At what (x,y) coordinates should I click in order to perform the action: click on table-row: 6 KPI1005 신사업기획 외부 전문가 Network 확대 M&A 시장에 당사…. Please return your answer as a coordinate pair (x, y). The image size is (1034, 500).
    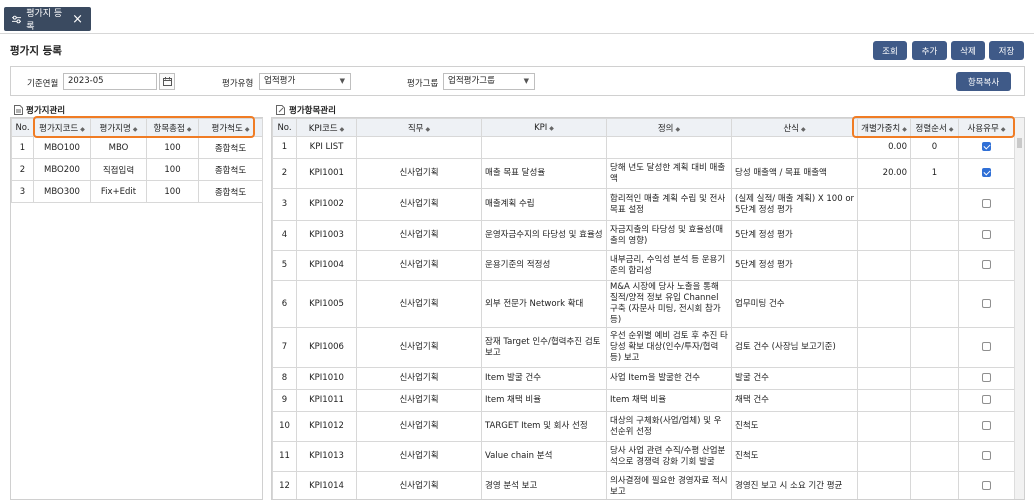
    Looking at the image, I should click on (643, 304).